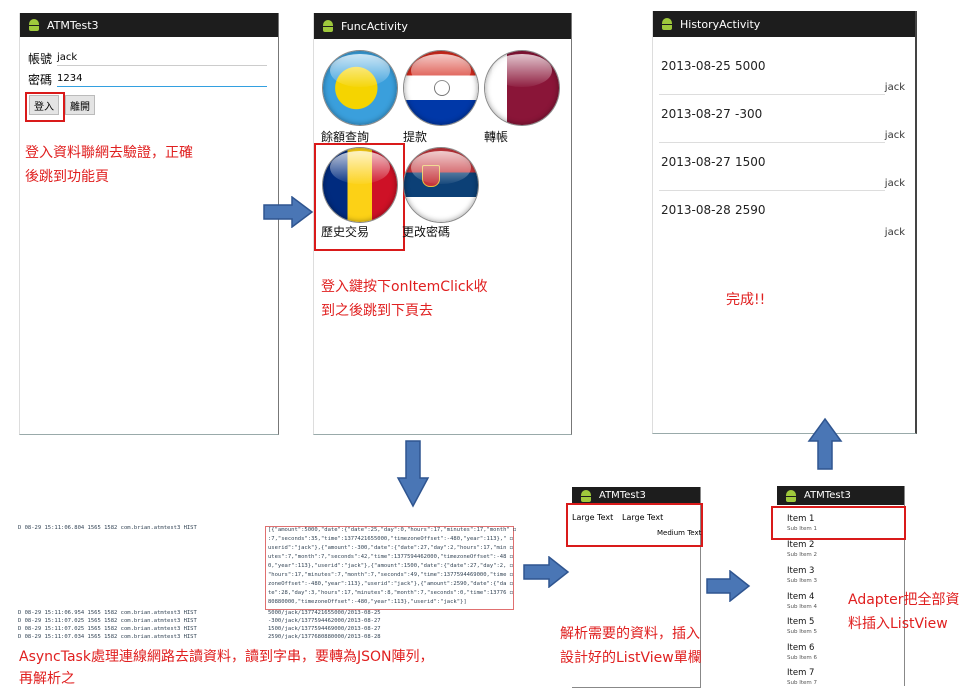 The image size is (979, 698). What do you see at coordinates (630, 634) in the screenshot?
I see `row-layout-note-line1: 解析需要的資料，插入` at bounding box center [630, 634].